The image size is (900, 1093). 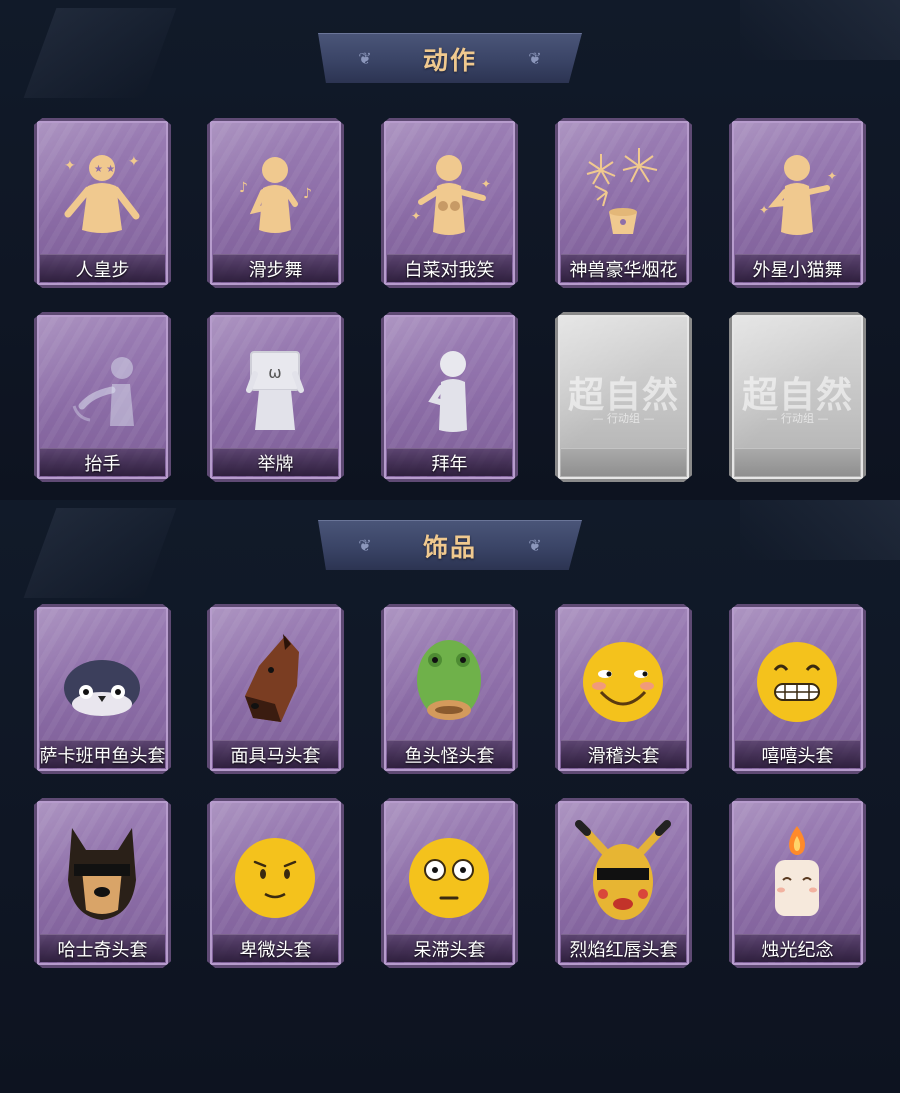 I want to click on accessory-card-0: 萨卡班甲鱼头套, so click(x=102, y=689).